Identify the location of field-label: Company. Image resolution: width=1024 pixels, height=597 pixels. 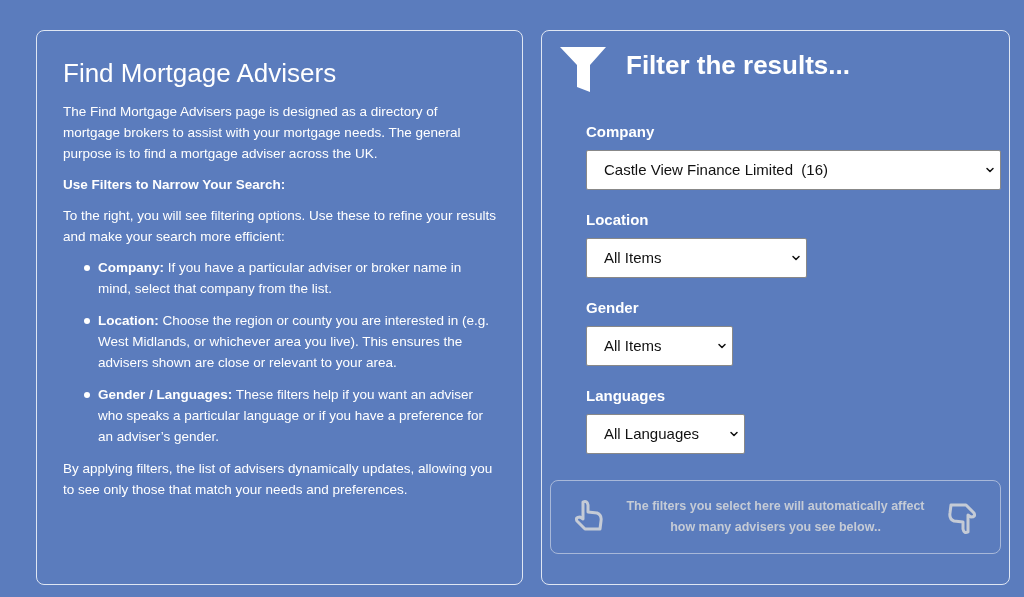
(621, 132).